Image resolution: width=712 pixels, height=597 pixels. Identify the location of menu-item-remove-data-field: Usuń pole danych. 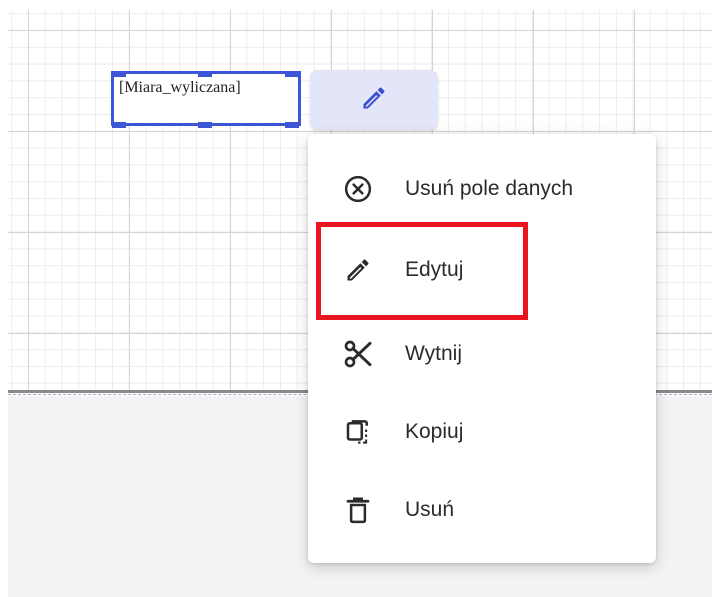
(482, 189).